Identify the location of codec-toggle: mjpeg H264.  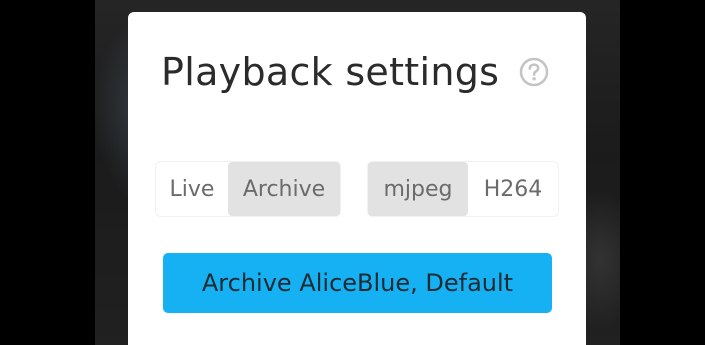
(463, 189).